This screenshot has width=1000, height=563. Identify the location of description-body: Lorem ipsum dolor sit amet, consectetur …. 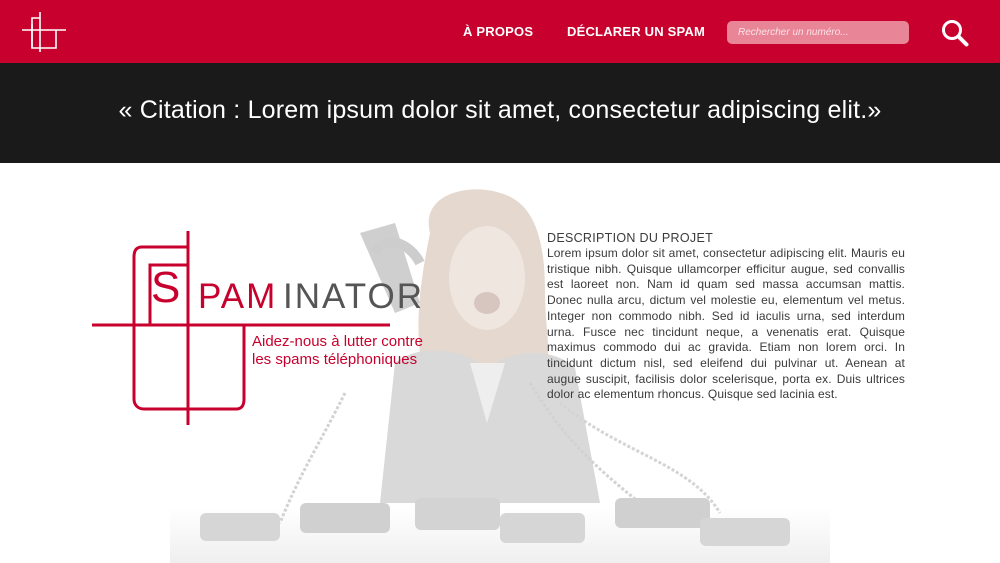
(726, 324).